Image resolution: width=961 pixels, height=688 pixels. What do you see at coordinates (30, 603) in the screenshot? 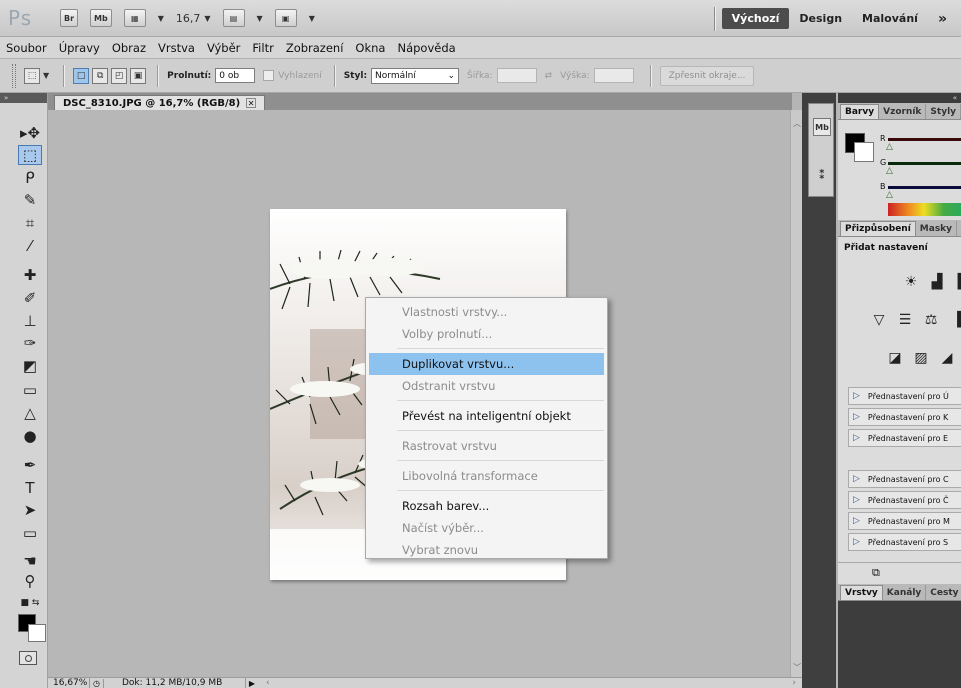
I see `default-colors-icon: ■ ⇆` at bounding box center [30, 603].